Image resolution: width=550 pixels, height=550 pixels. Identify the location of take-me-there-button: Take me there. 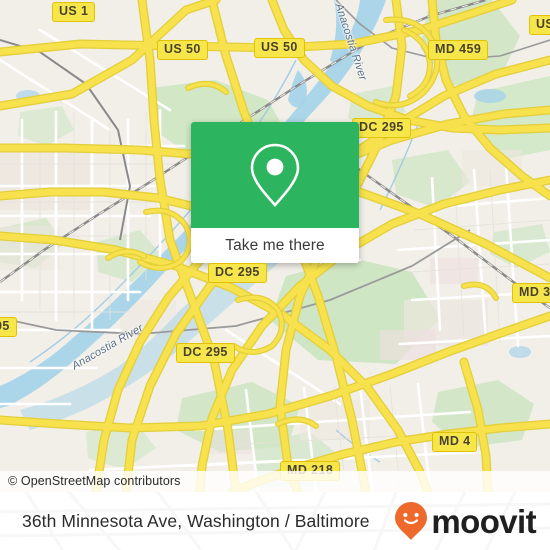
(275, 245).